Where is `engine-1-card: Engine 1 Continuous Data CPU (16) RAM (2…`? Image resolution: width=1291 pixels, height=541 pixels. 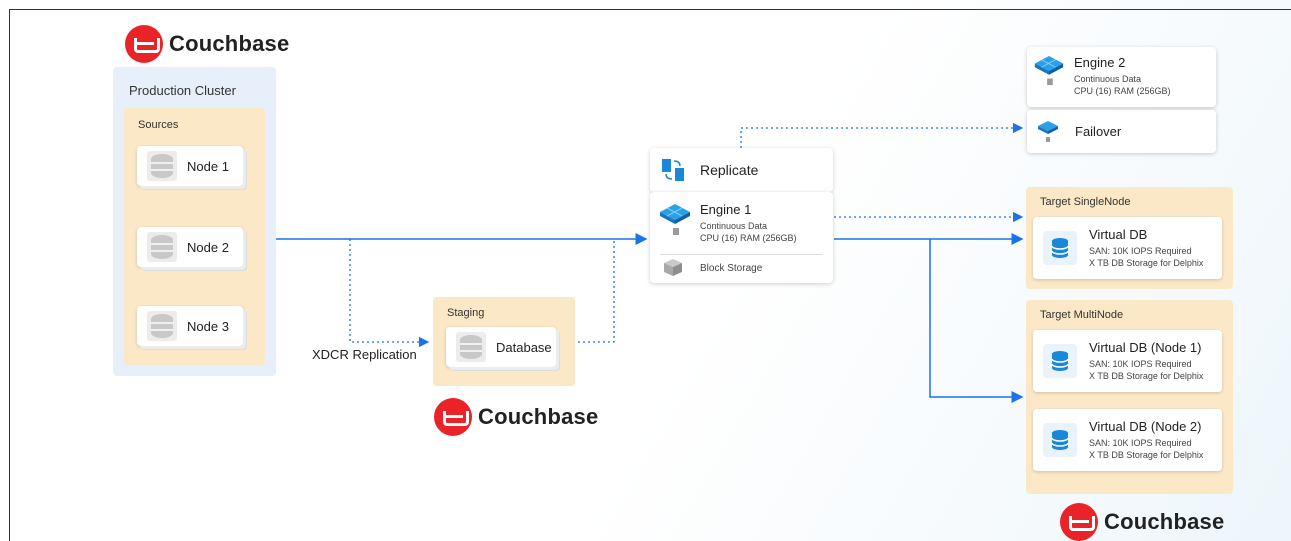 engine-1-card: Engine 1 Continuous Data CPU (16) RAM (2… is located at coordinates (741, 237).